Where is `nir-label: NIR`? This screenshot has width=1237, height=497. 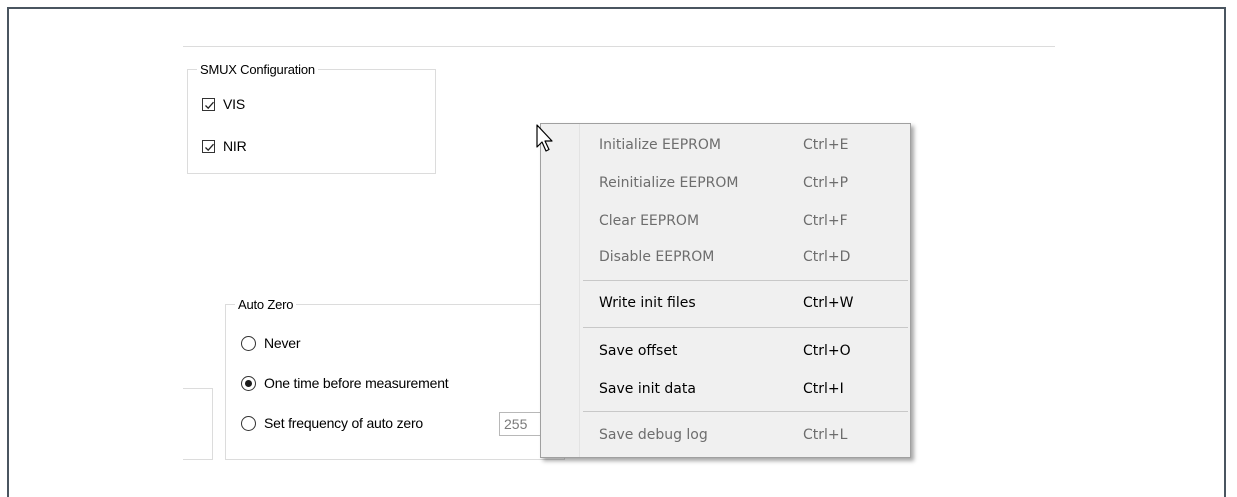
nir-label: NIR is located at coordinates (235, 146).